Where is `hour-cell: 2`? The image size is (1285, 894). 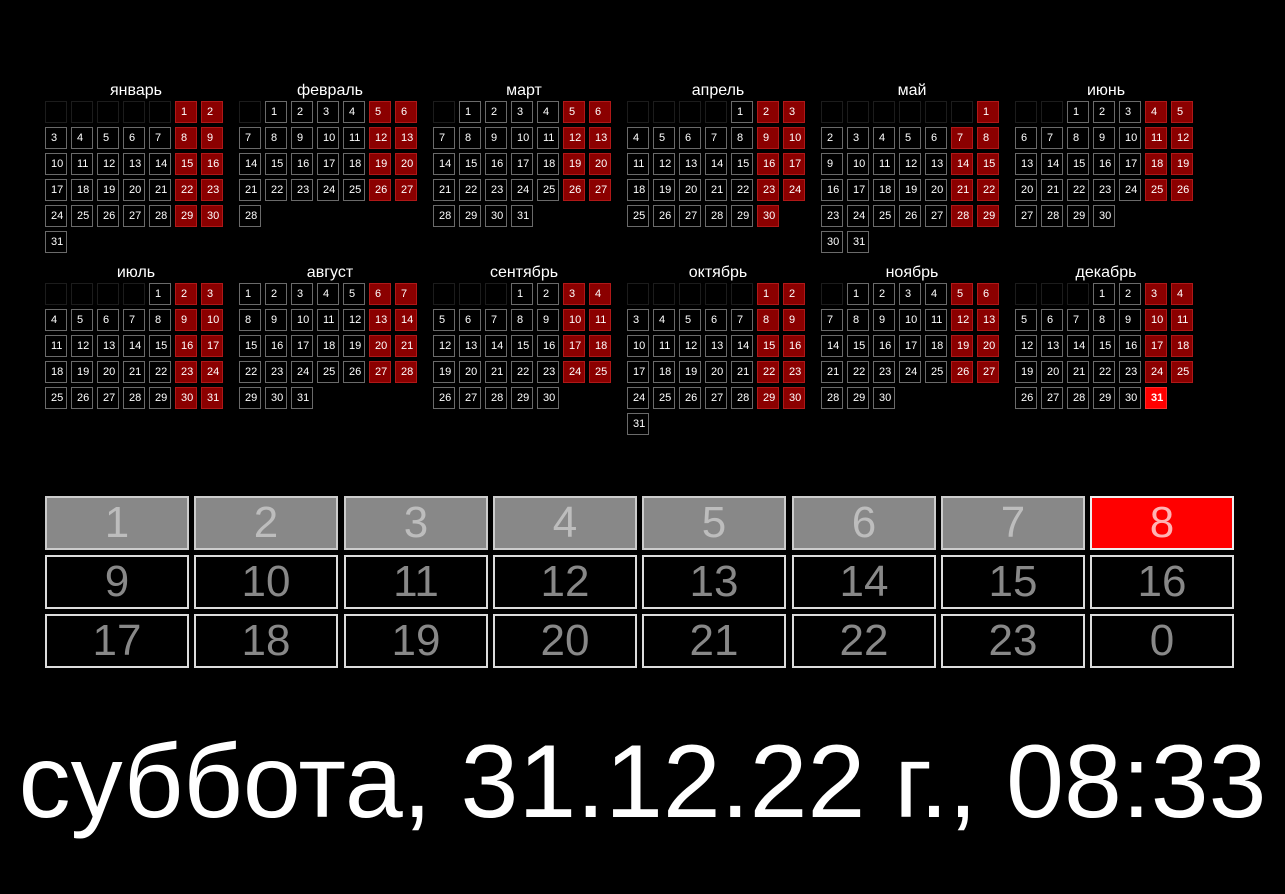 hour-cell: 2 is located at coordinates (266, 523).